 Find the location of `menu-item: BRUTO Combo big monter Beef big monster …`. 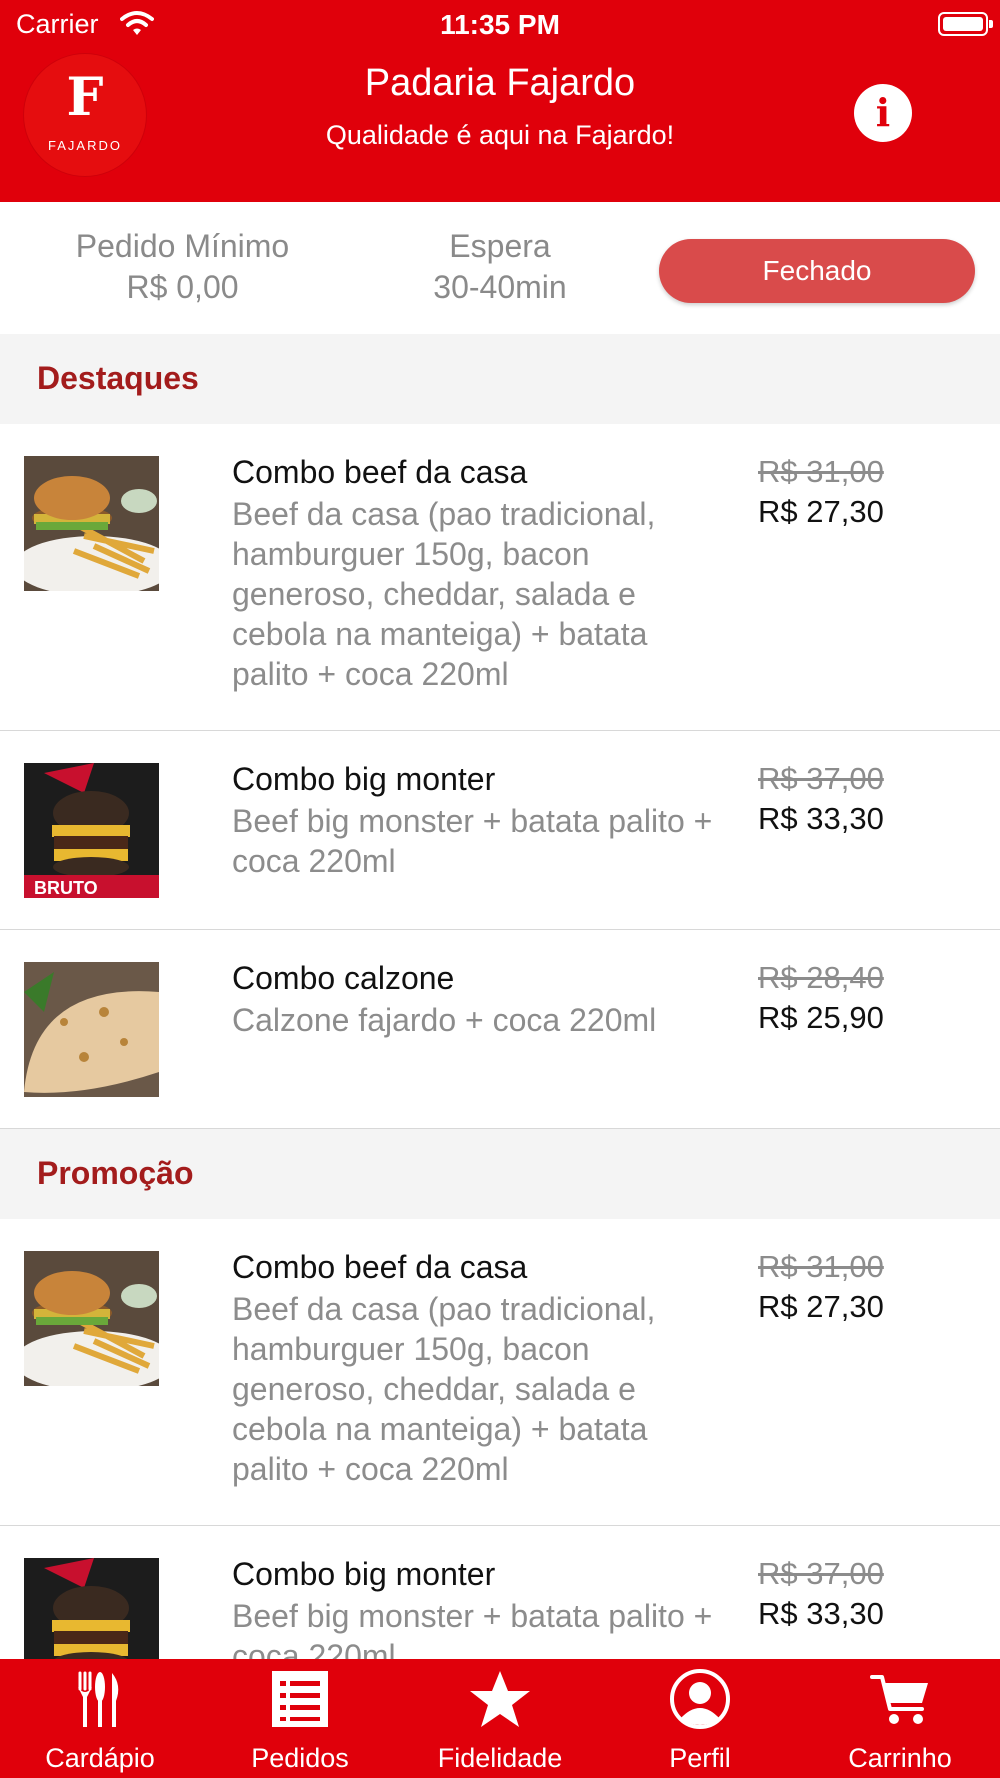

menu-item: BRUTO Combo big monter Beef big monster … is located at coordinates (500, 830).